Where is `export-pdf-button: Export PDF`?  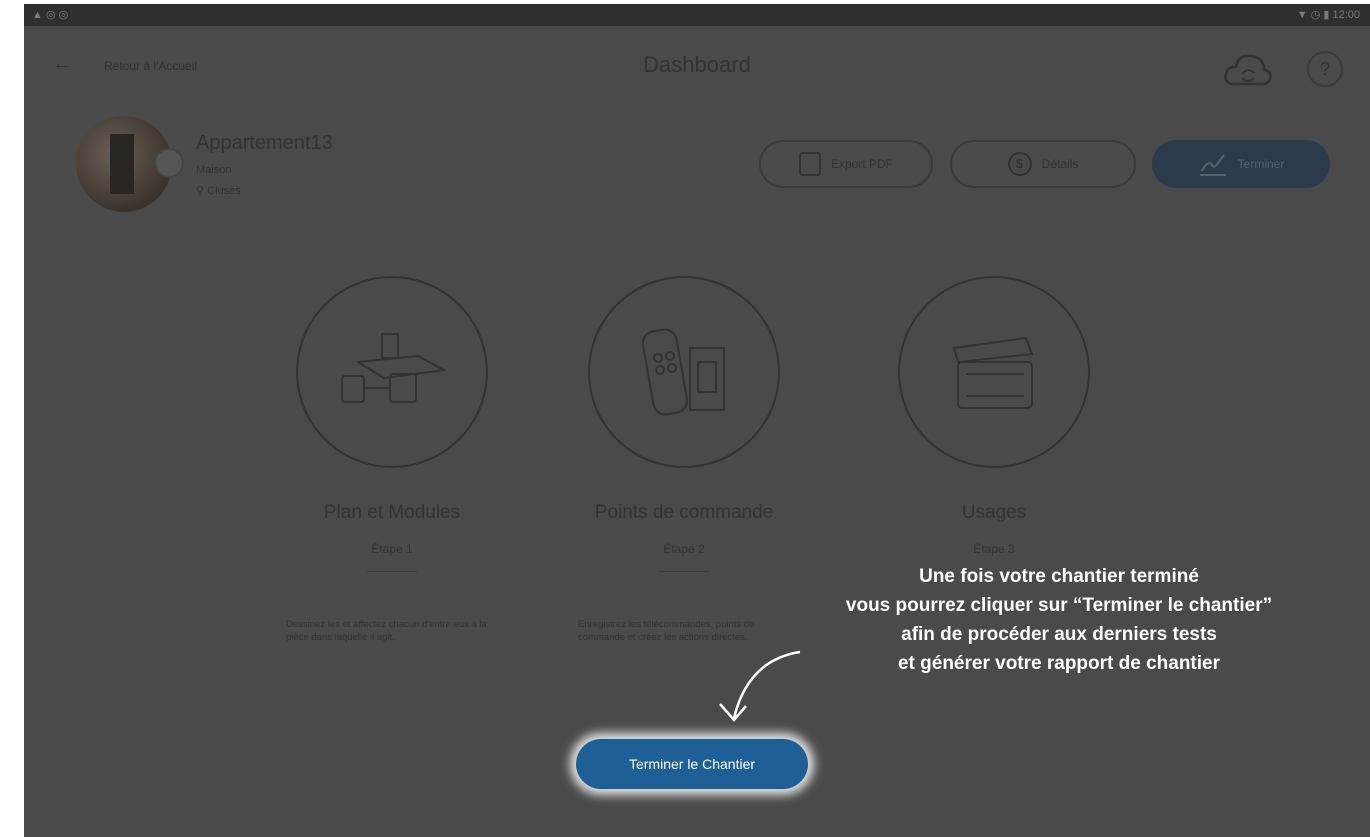
export-pdf-button: Export PDF is located at coordinates (846, 164).